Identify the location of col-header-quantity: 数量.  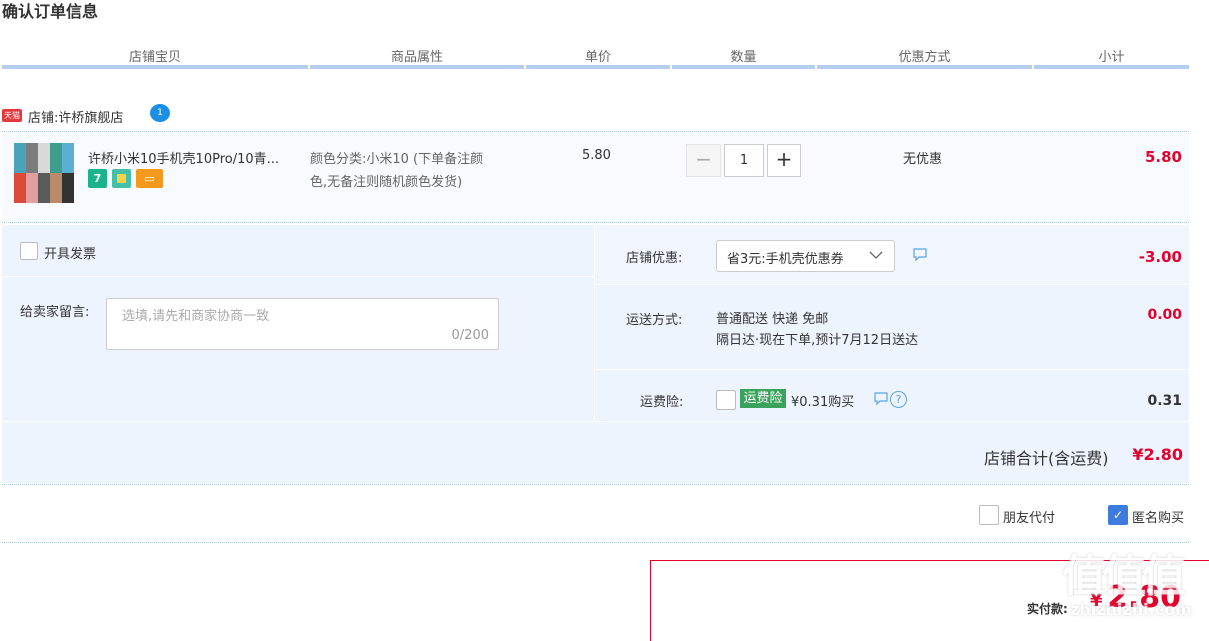
(743, 57).